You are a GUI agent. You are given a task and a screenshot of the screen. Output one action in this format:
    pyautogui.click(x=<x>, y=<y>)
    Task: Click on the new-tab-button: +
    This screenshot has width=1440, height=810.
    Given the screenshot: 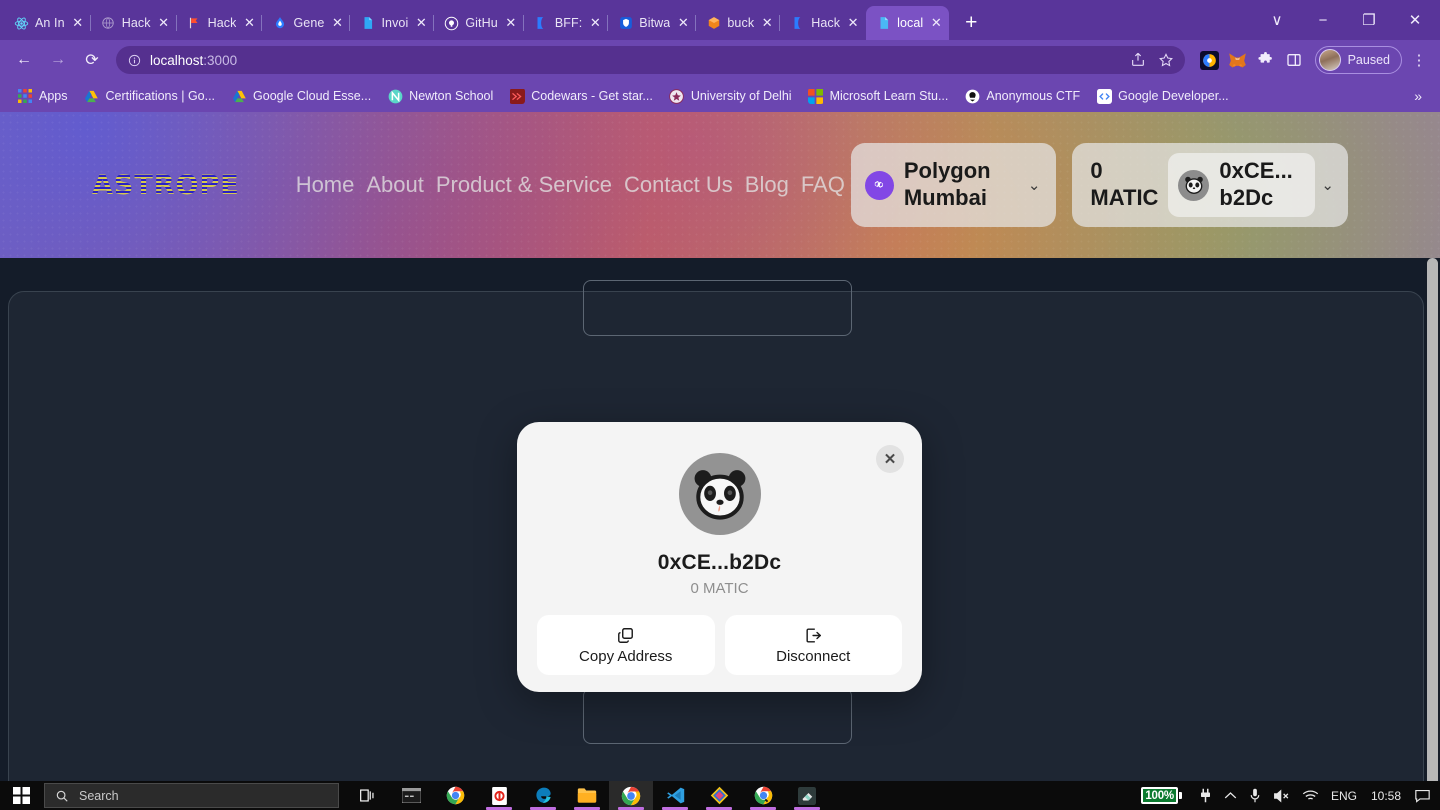 What is the action you would take?
    pyautogui.click(x=971, y=23)
    